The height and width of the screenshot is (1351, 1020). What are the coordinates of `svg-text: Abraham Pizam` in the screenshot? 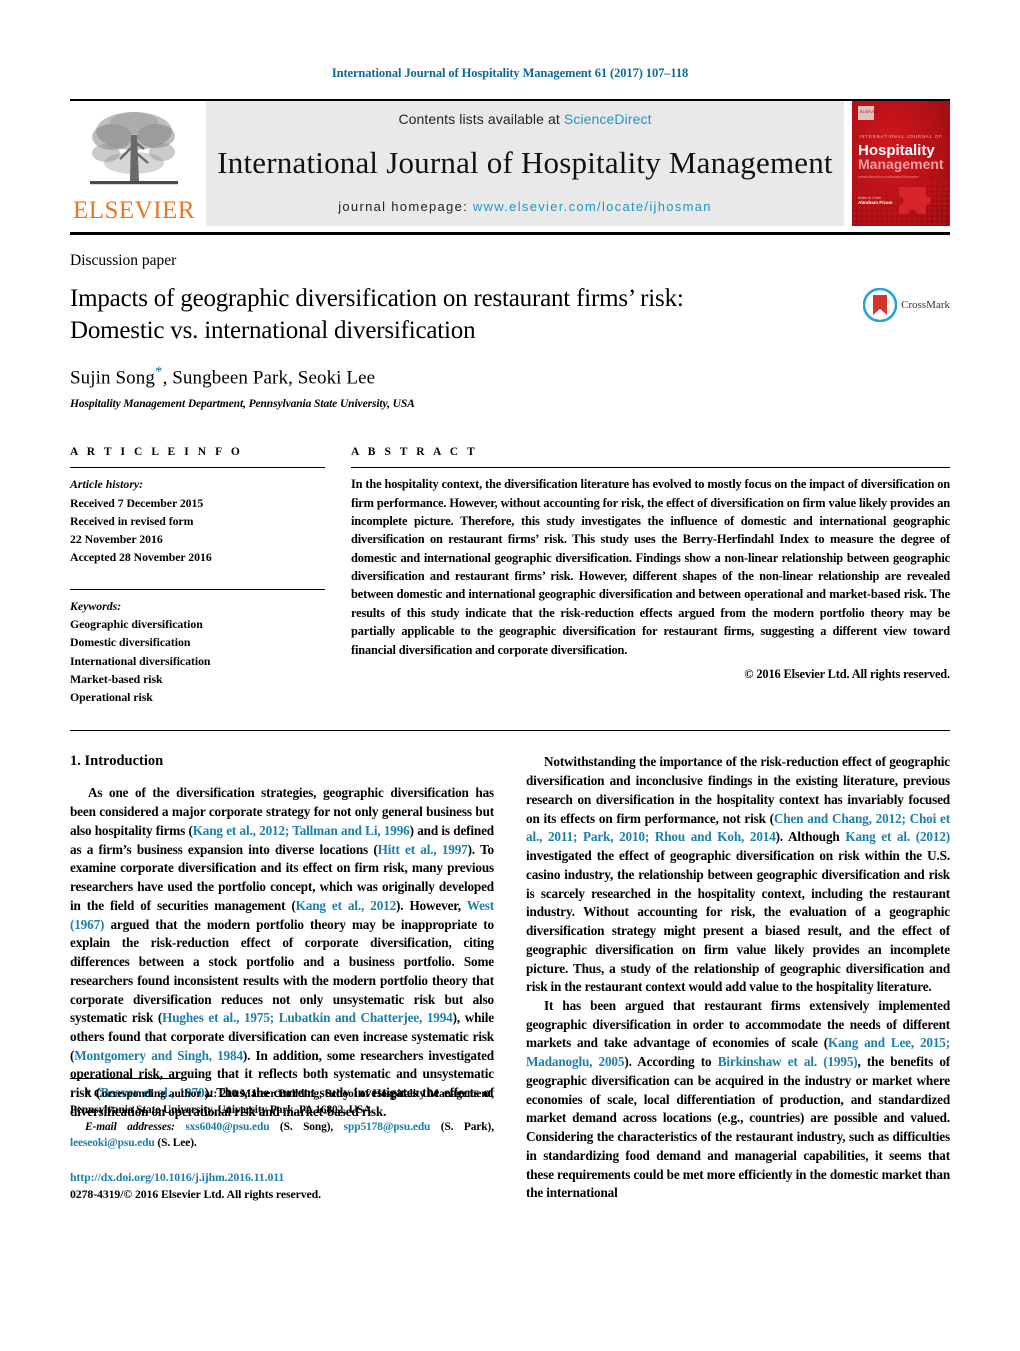 It's located at (875, 202).